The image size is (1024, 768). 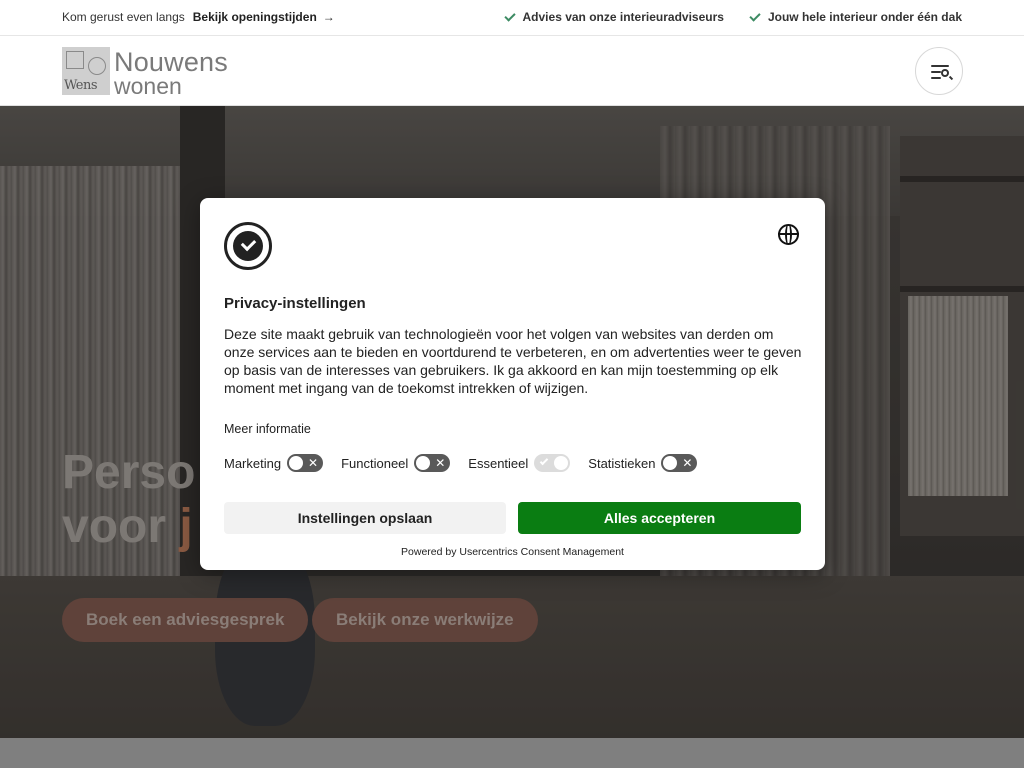 What do you see at coordinates (512, 71) in the screenshot?
I see `site-header: Wens Nouwens wonen` at bounding box center [512, 71].